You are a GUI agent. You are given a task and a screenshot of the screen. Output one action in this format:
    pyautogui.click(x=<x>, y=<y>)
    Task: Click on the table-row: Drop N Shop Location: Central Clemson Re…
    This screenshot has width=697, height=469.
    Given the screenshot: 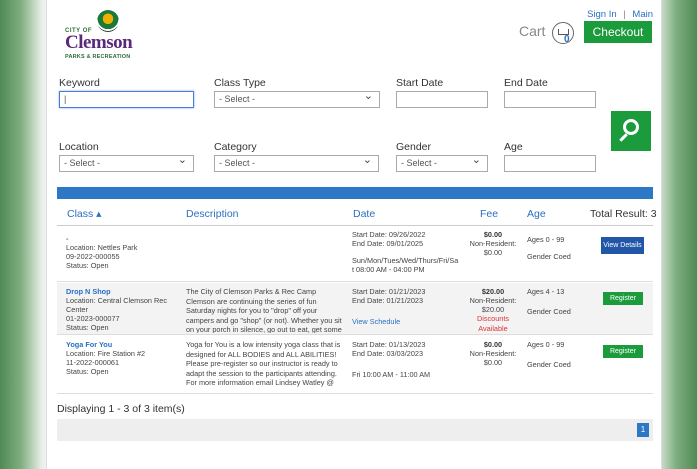 What is the action you would take?
    pyautogui.click(x=355, y=309)
    